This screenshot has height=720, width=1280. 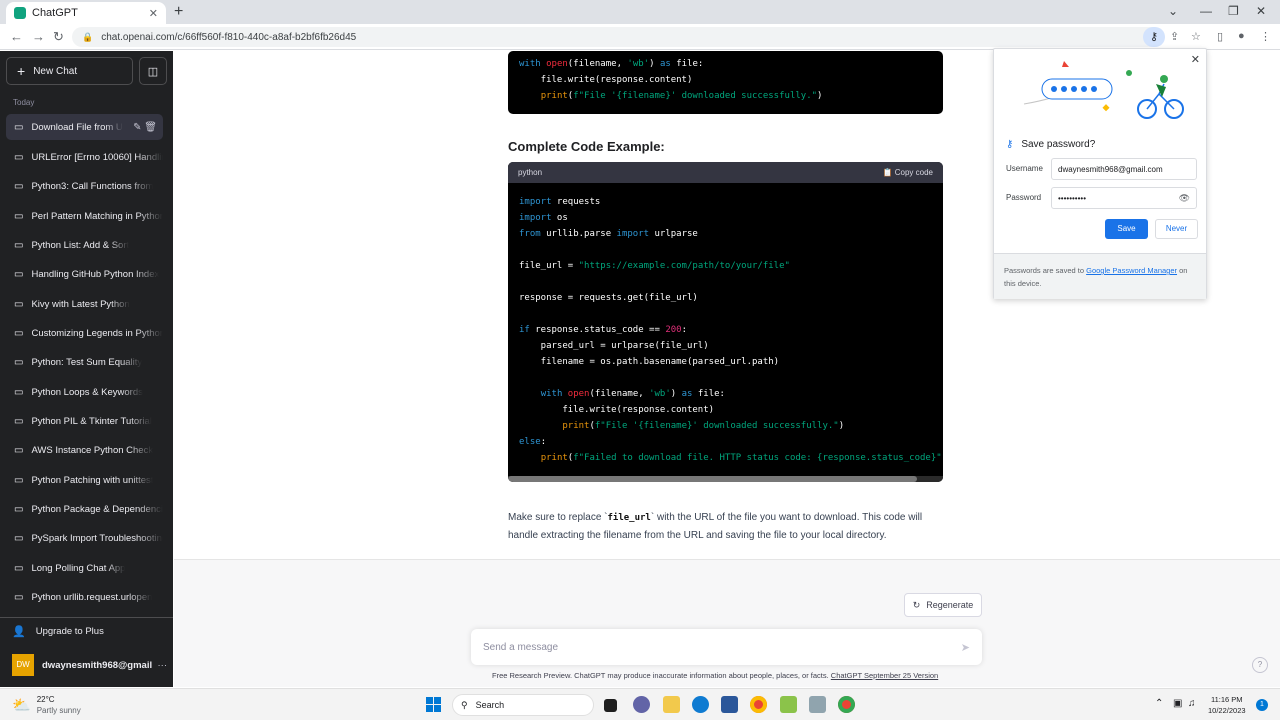 I want to click on help-icon: ?, so click(x=1260, y=665).